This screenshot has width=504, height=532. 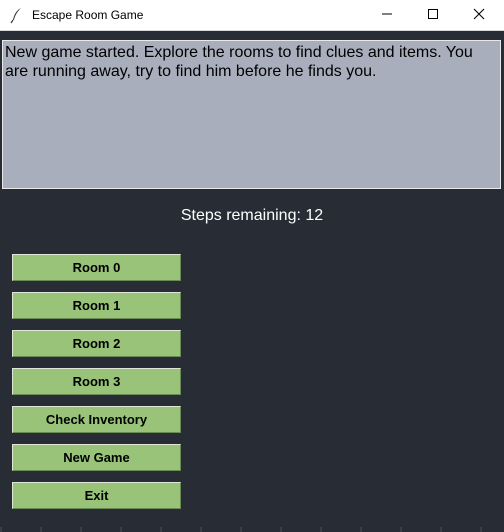 I want to click on new-game-button: New Game, so click(x=96, y=457).